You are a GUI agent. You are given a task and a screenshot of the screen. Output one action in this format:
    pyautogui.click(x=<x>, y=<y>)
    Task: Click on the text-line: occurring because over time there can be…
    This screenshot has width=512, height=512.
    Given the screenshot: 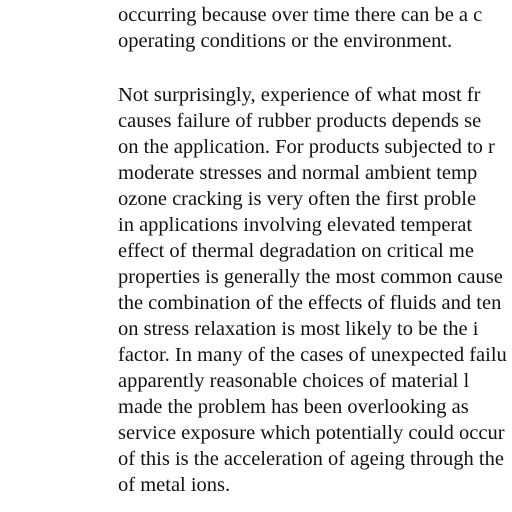 What is the action you would take?
    pyautogui.click(x=300, y=15)
    